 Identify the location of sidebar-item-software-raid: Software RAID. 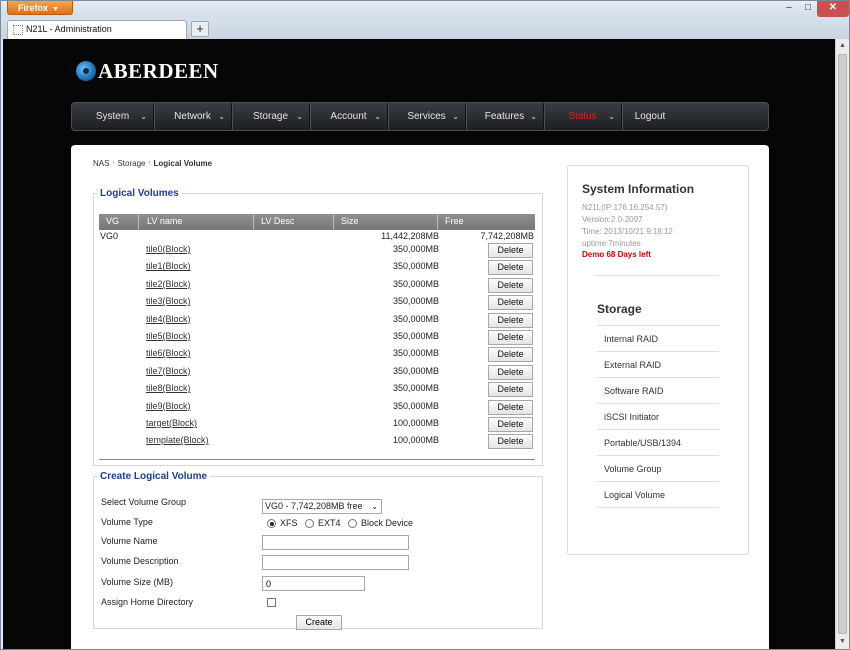
(658, 390).